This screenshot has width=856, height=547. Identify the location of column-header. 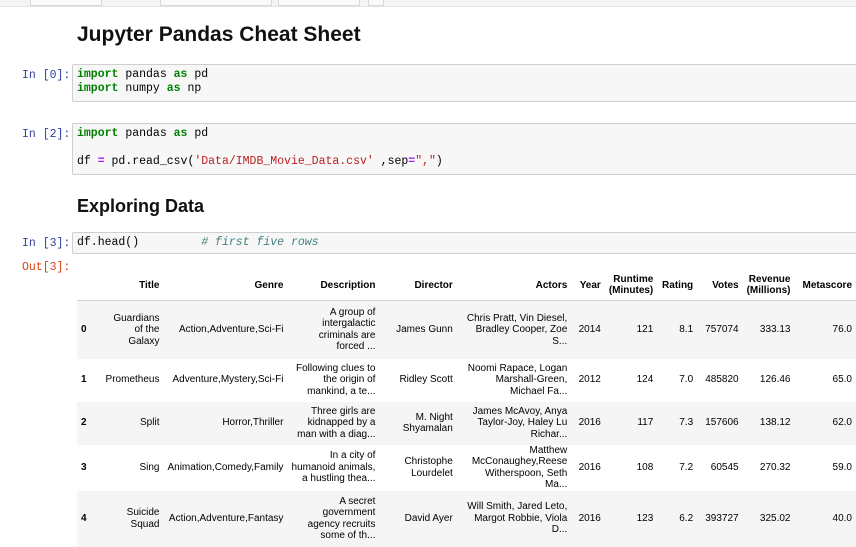
(88, 285).